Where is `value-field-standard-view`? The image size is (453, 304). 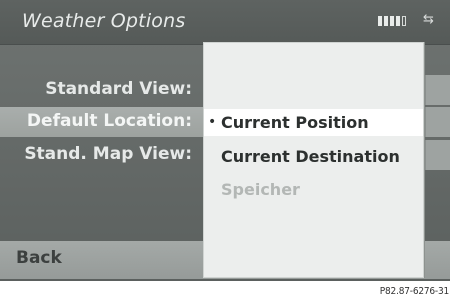
value-field-standard-view is located at coordinates (437, 90).